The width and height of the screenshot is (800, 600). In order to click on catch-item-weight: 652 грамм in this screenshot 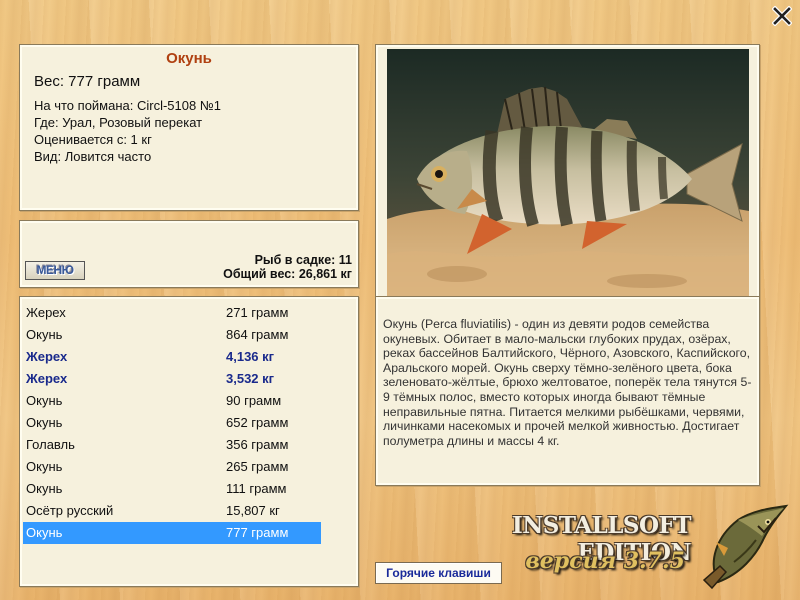, I will do `click(257, 422)`.